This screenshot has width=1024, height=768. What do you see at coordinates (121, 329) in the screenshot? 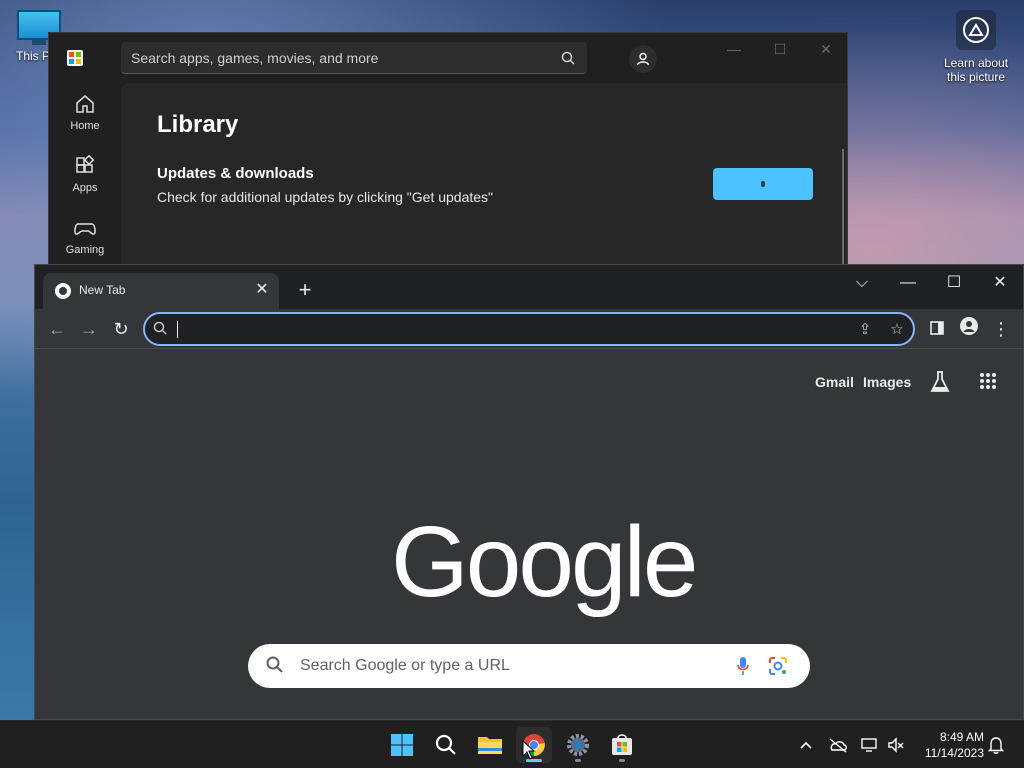
I see `reload-button: ↻` at bounding box center [121, 329].